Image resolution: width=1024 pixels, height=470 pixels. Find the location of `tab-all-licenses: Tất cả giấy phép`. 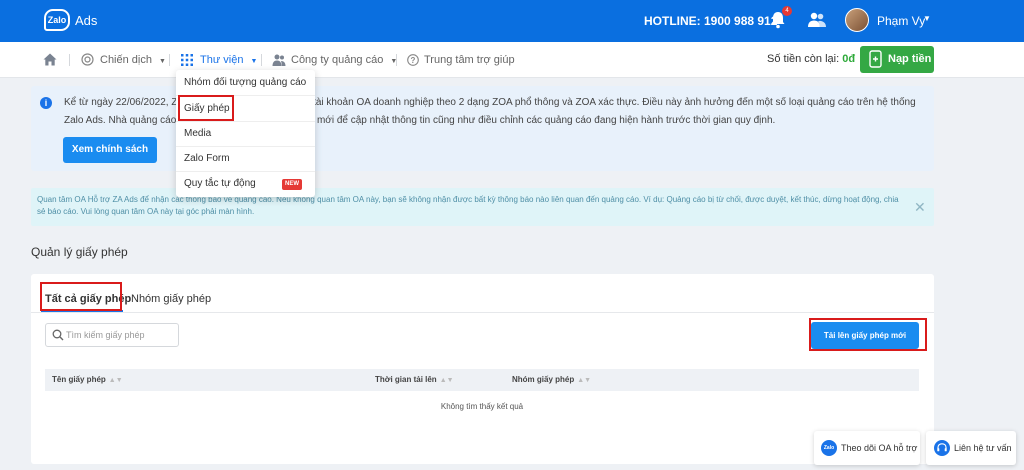

tab-all-licenses: Tất cả giấy phép is located at coordinates (88, 299).